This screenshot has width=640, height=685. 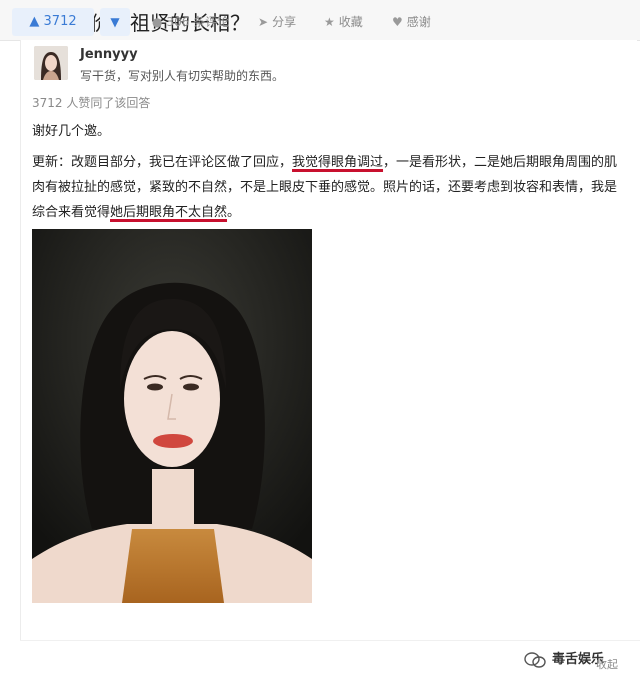 I want to click on update-text-part3: 。, so click(x=234, y=212).